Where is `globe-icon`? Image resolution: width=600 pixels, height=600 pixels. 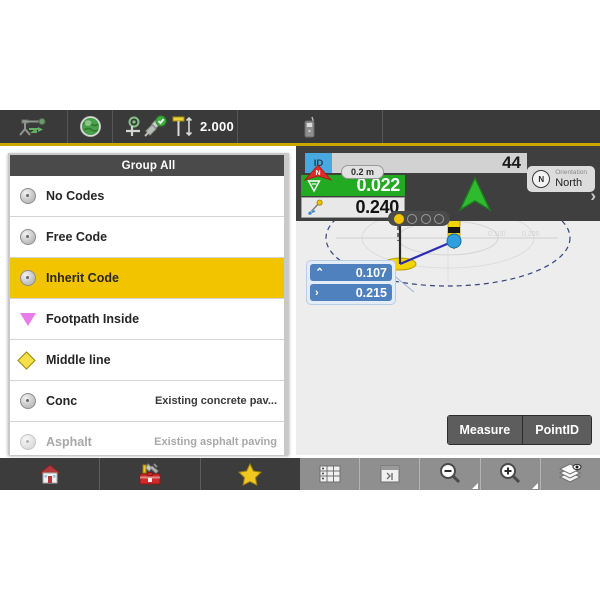
globe-icon is located at coordinates (90, 126).